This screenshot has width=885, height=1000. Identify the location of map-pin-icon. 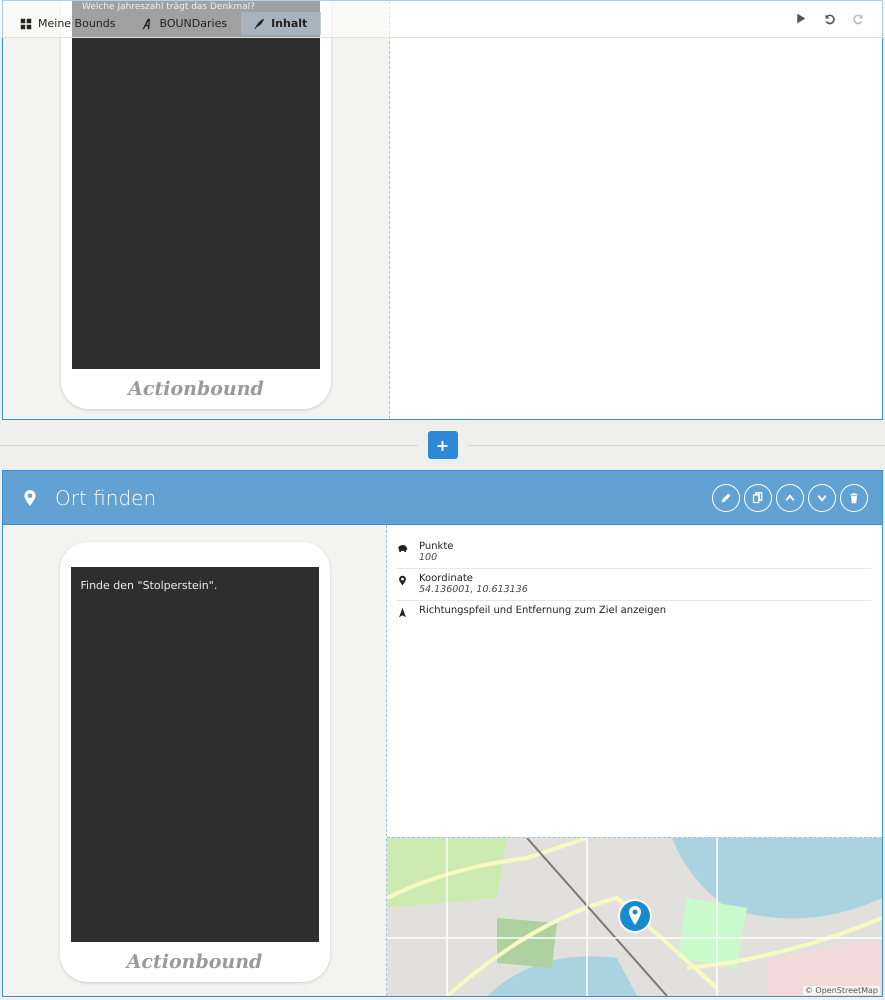
(635, 916).